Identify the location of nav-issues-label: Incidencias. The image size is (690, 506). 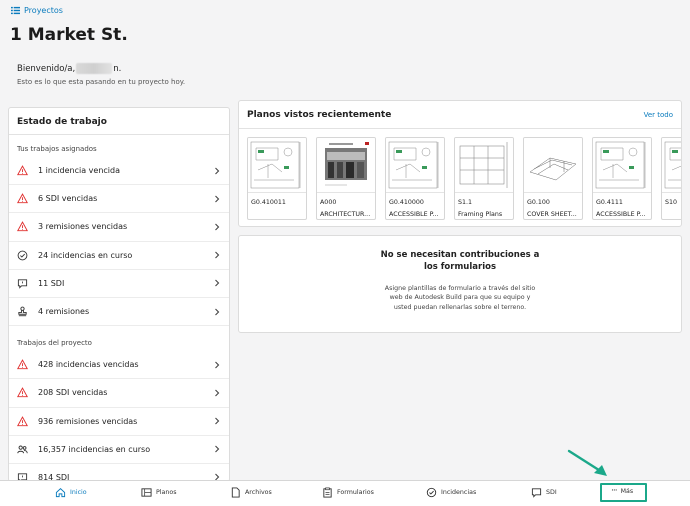
(458, 492).